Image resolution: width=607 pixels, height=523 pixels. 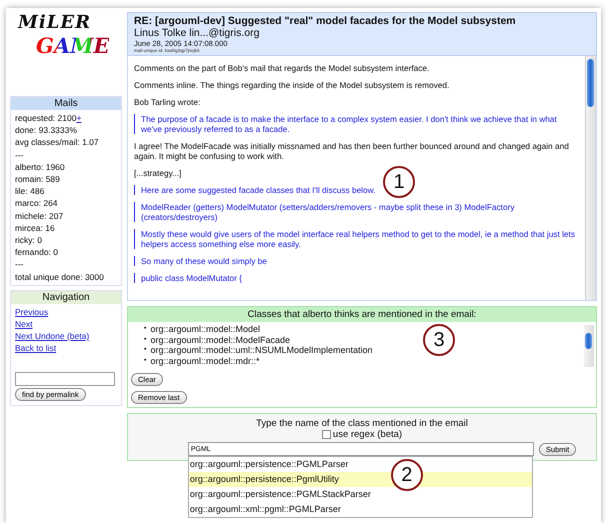 I want to click on paragraph: I agree! The ModelFacade was initially missnamed and has then been further bounced around and changed again and again. It might be confusing to work with., so click(x=352, y=151).